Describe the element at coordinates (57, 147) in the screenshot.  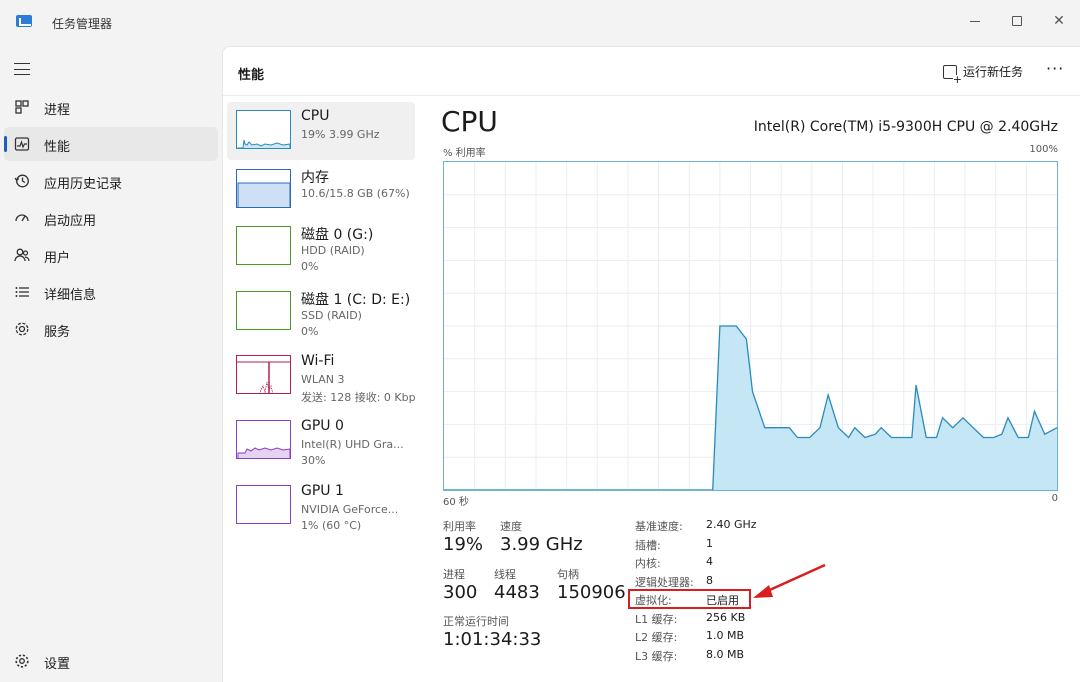
I see `nav-label: 性能` at that location.